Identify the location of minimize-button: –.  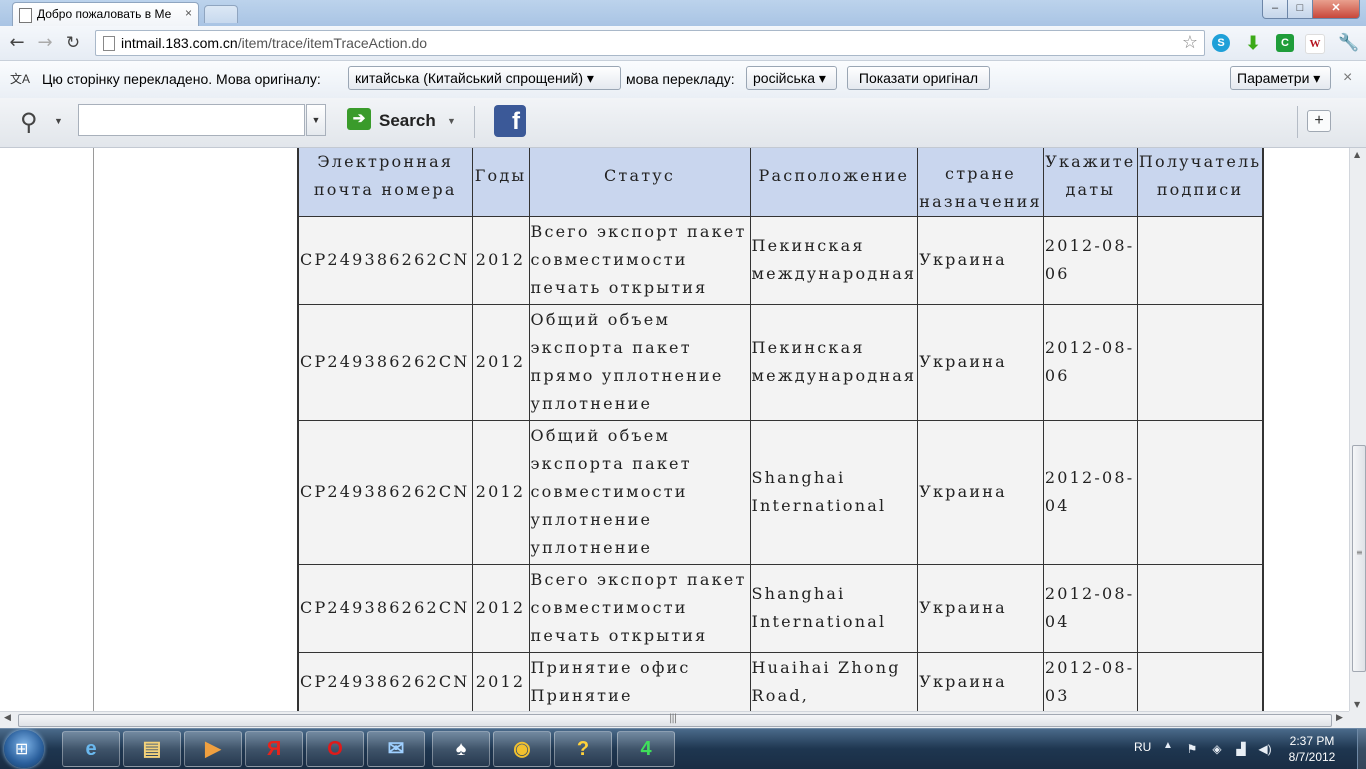
(1275, 9).